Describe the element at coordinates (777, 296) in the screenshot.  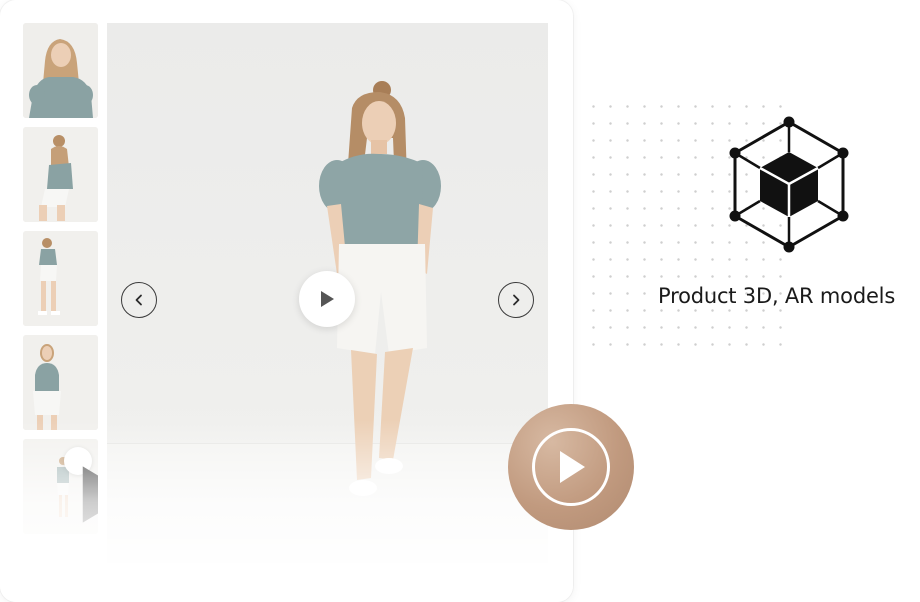
I see `feature-label: Product 3D, AR models` at that location.